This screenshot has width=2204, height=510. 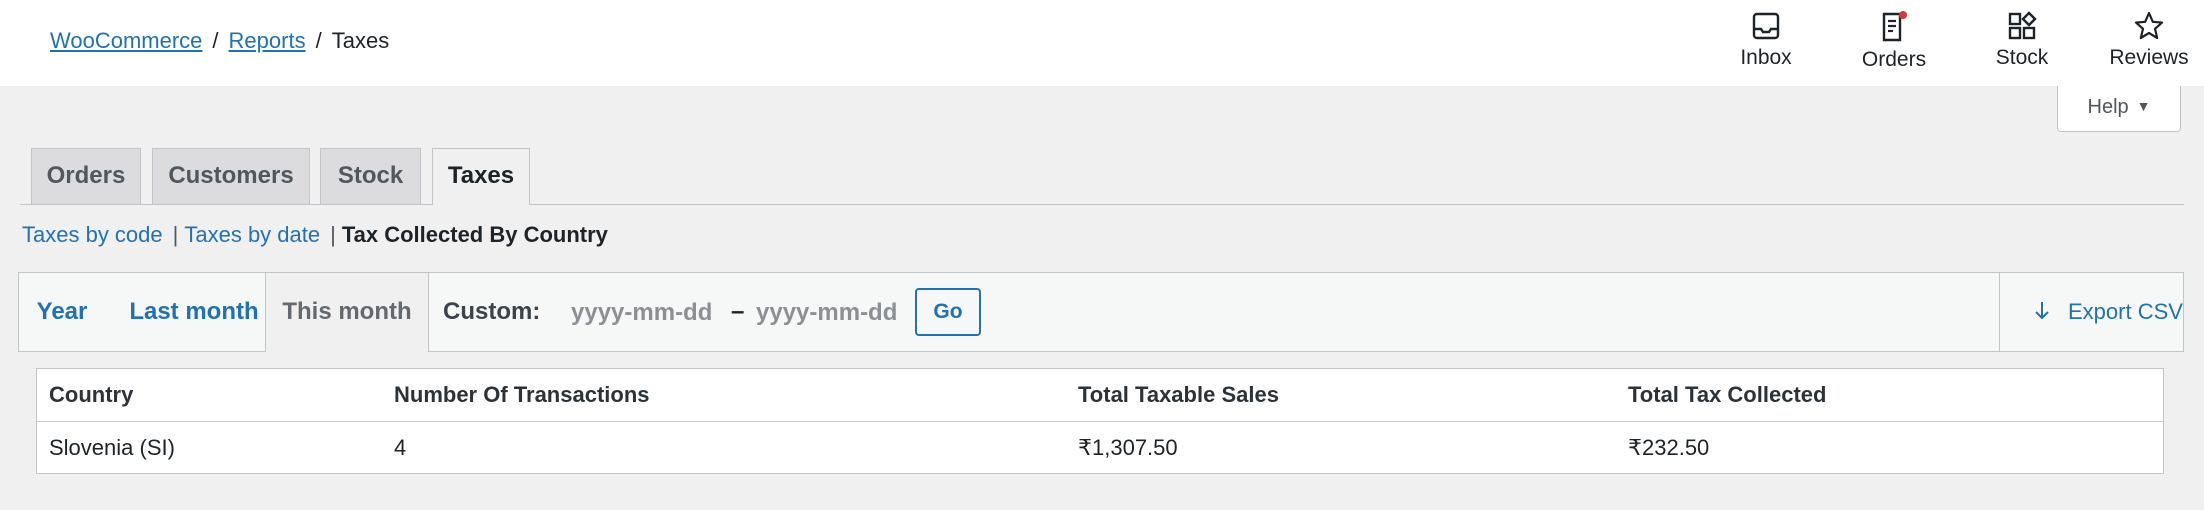 I want to click on header-action-stock: Stock, so click(x=2022, y=40).